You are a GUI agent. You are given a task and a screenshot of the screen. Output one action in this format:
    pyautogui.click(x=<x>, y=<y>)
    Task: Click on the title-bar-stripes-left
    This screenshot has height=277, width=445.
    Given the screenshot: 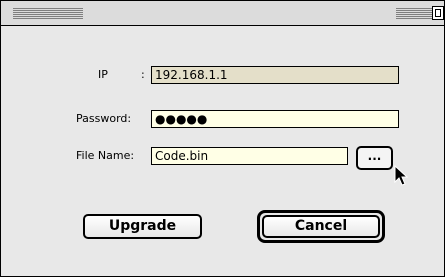 What is the action you would take?
    pyautogui.click(x=48, y=13)
    